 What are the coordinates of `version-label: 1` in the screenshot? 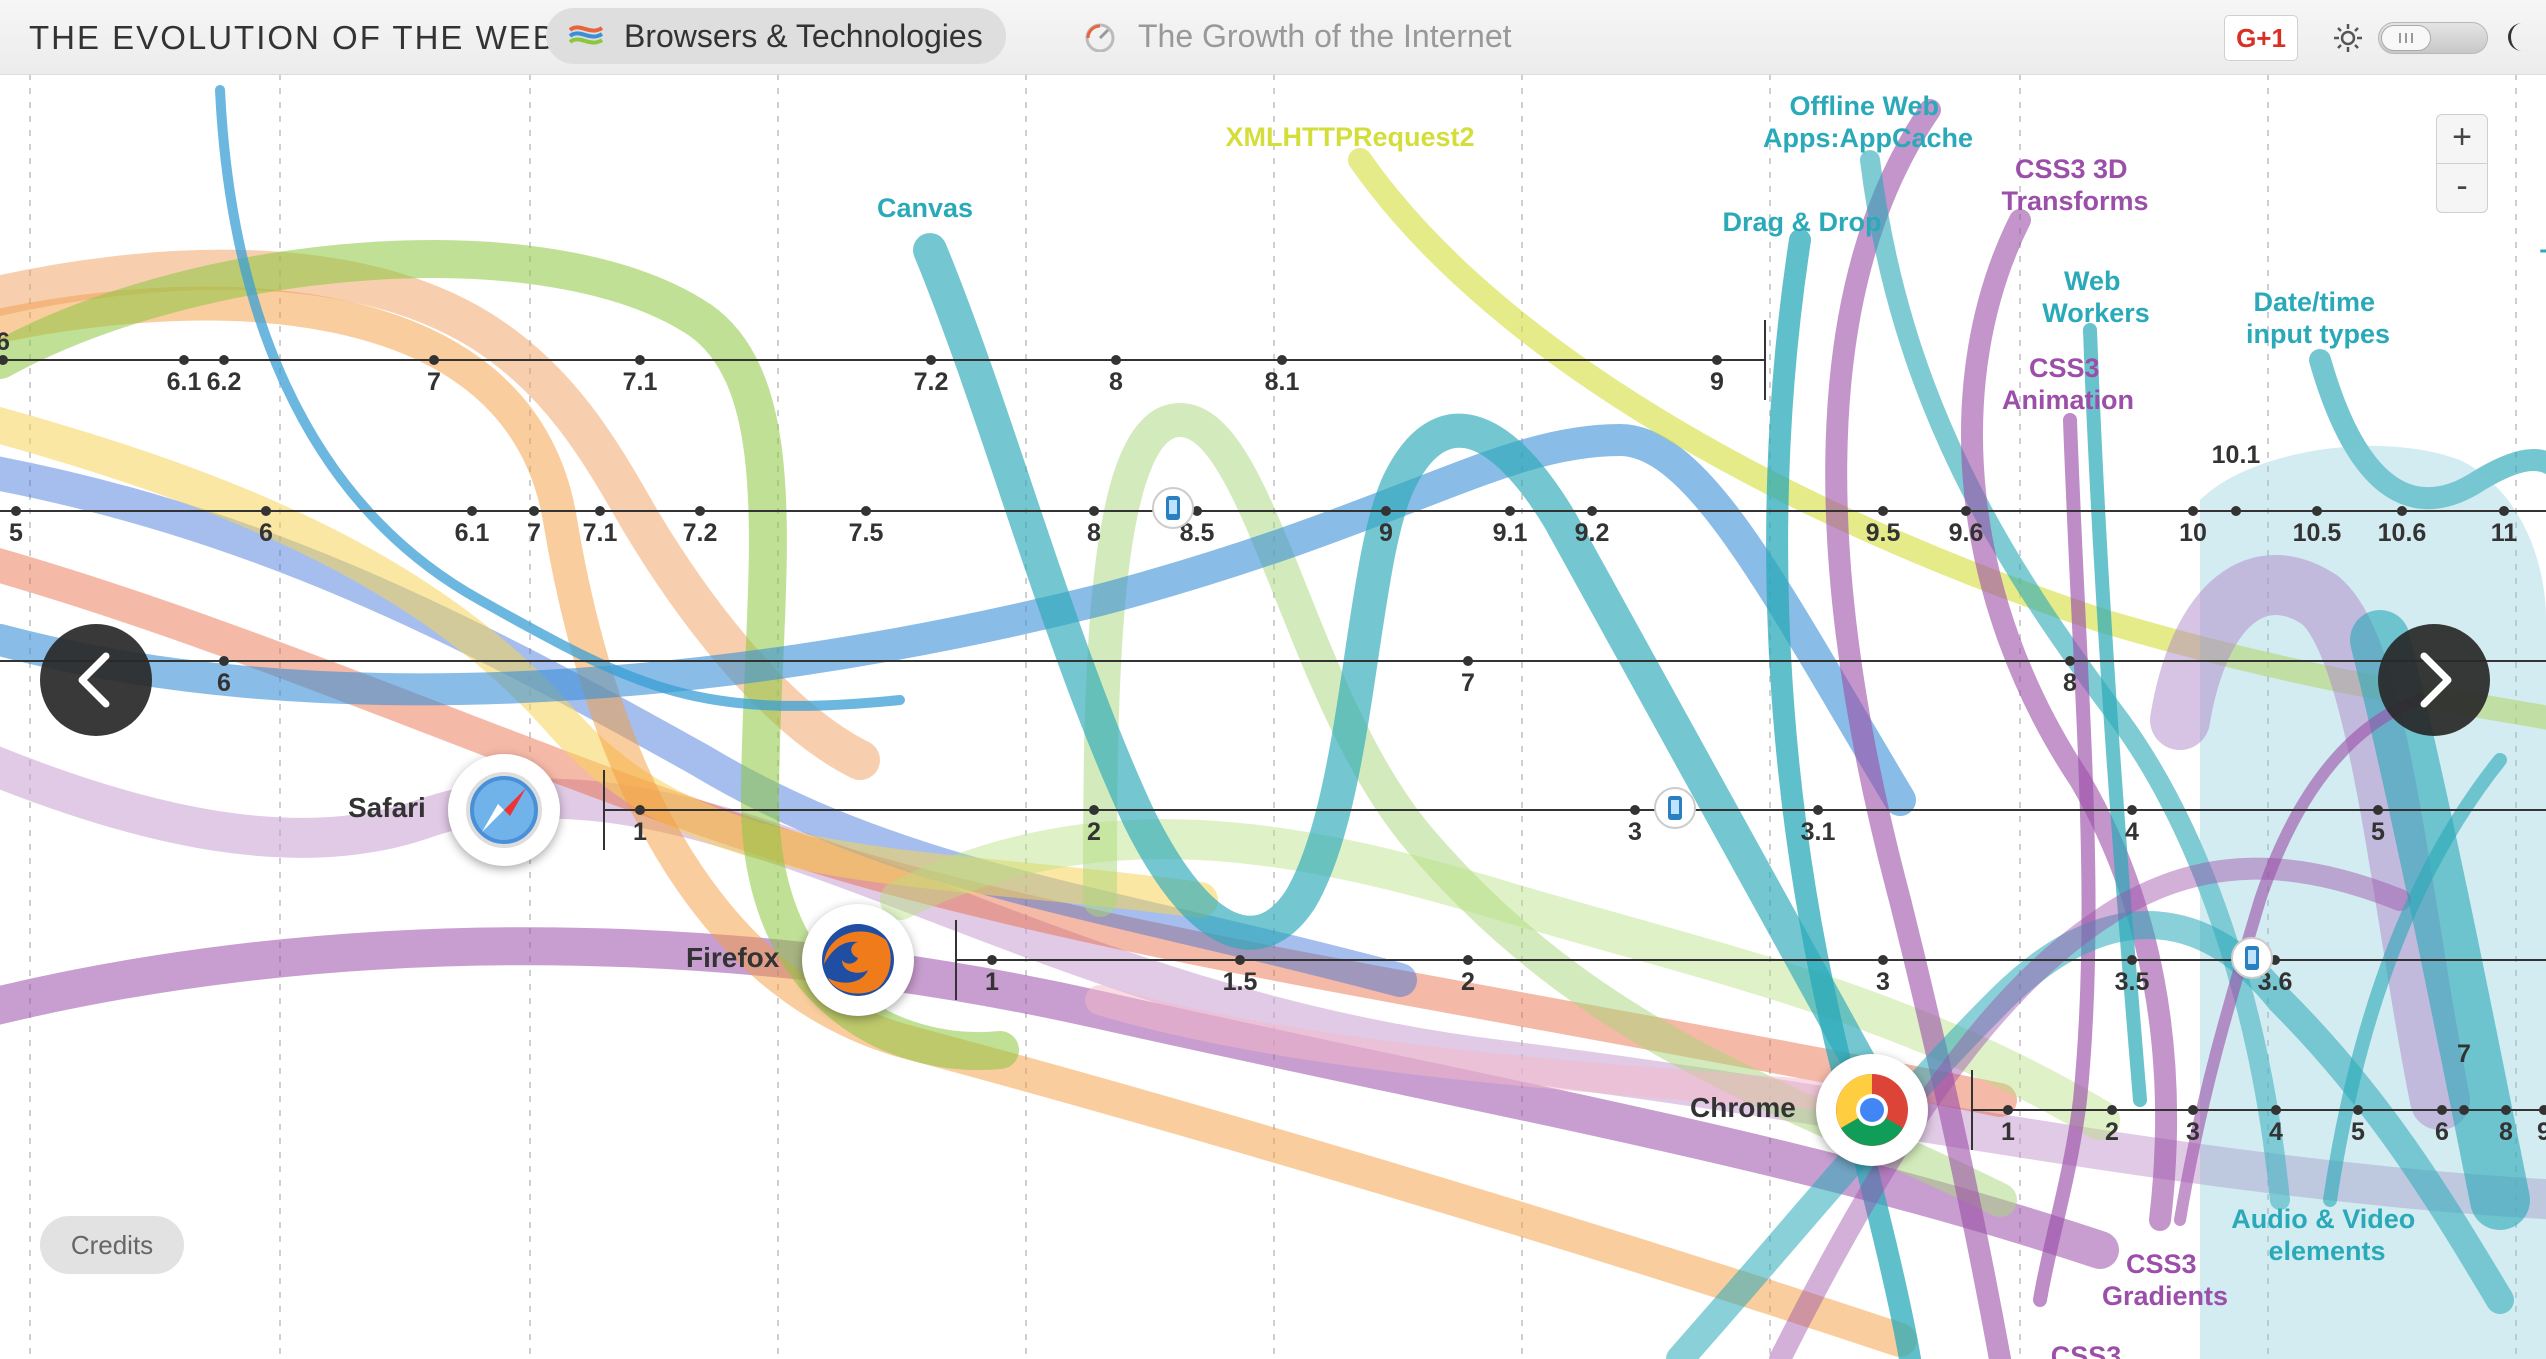 It's located at (640, 832).